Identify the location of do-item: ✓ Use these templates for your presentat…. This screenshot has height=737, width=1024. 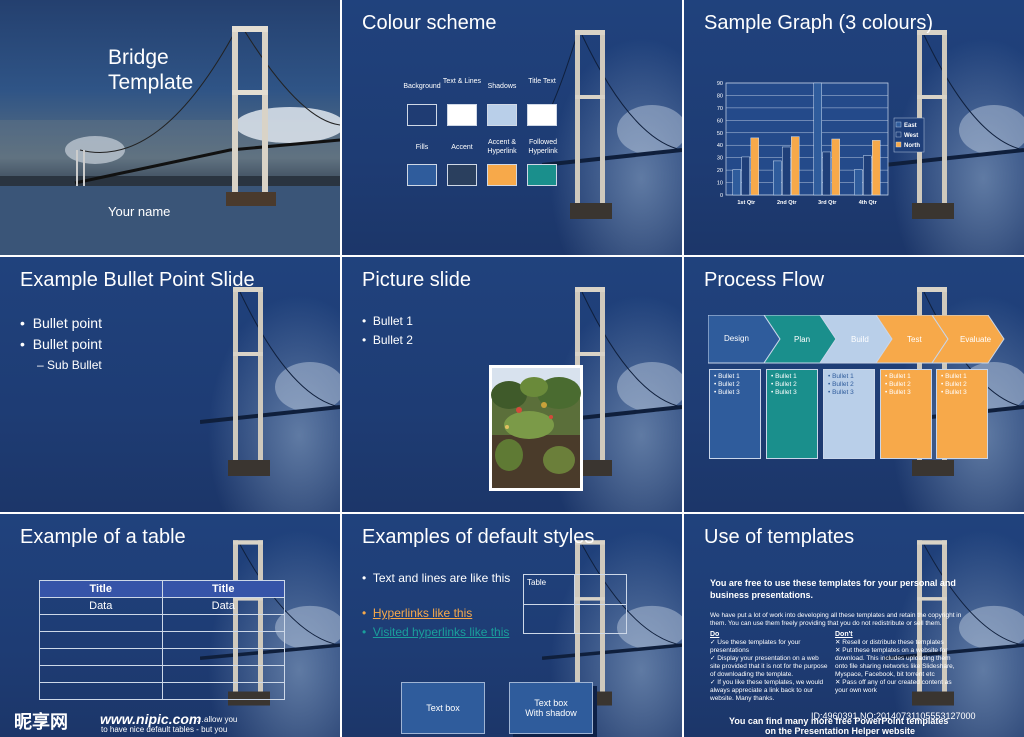
(755, 646).